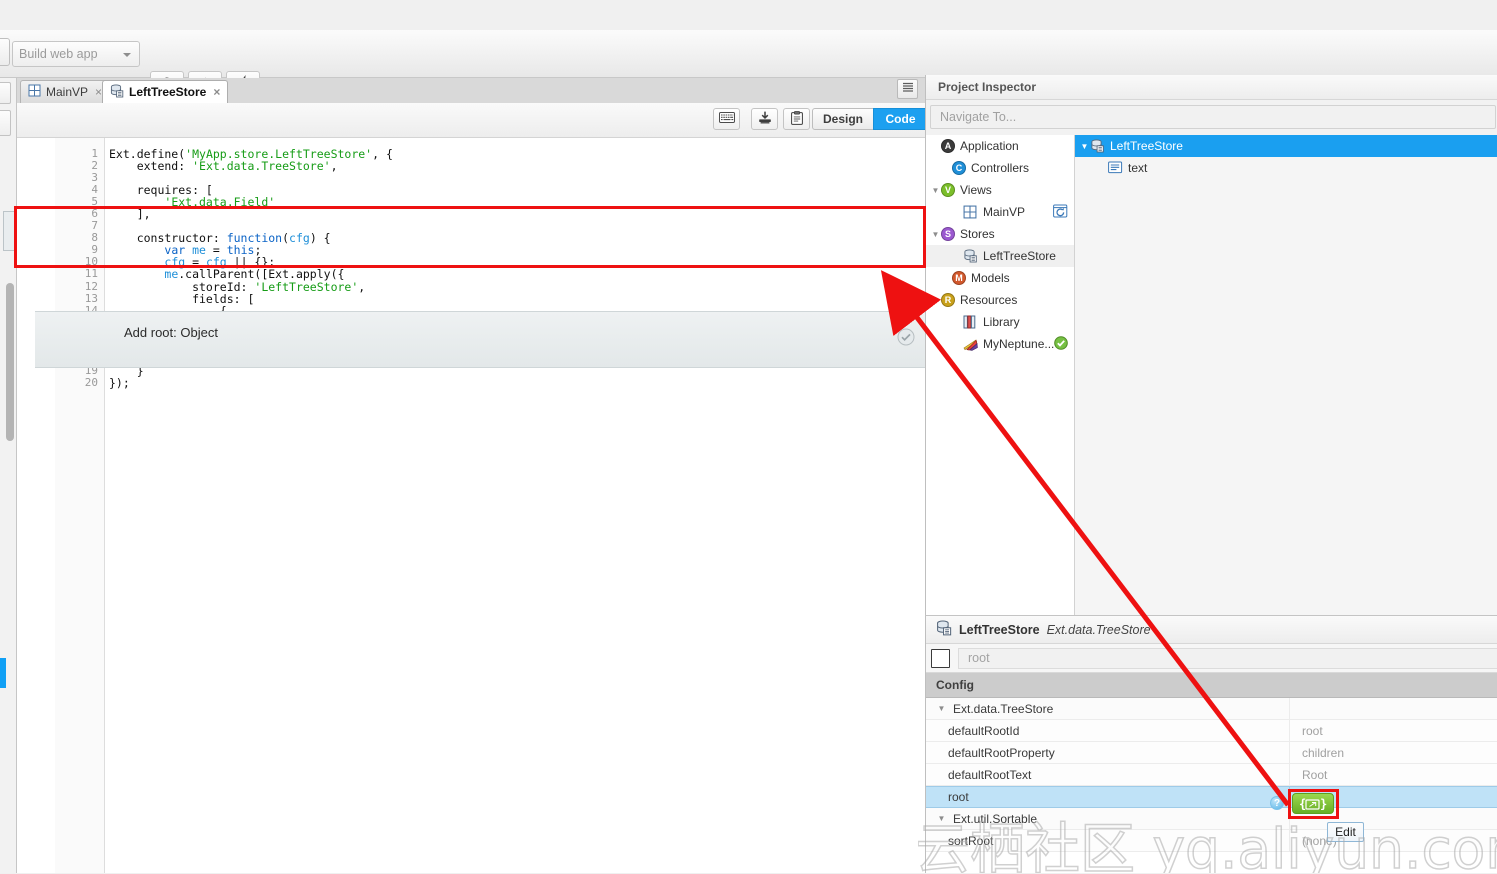  I want to click on design-mode-button: Design, so click(843, 119).